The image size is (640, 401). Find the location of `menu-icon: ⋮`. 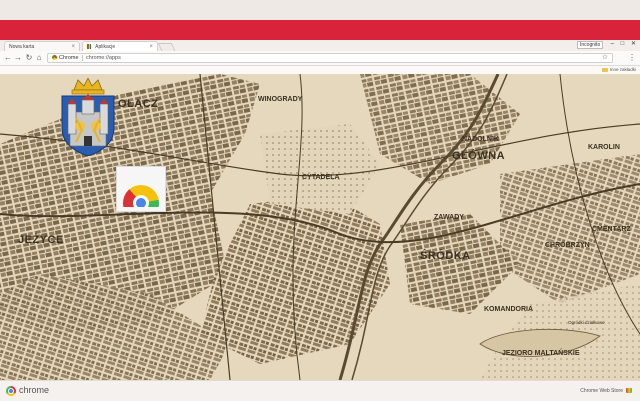

menu-icon: ⋮ is located at coordinates (632, 57).